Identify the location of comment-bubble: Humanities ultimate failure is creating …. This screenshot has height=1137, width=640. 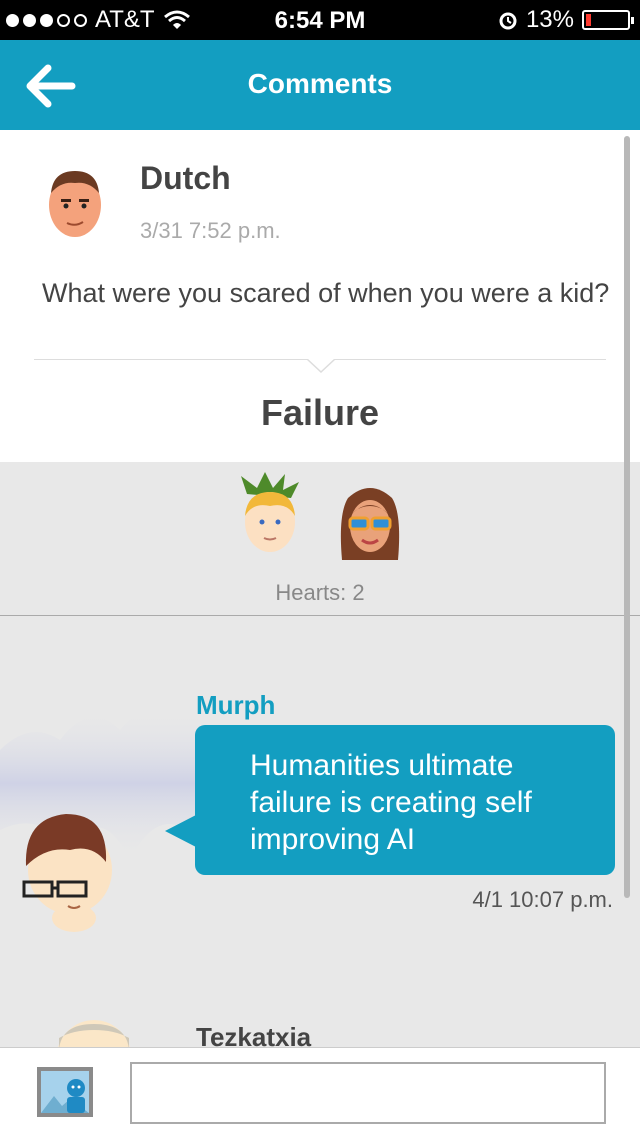
(390, 800).